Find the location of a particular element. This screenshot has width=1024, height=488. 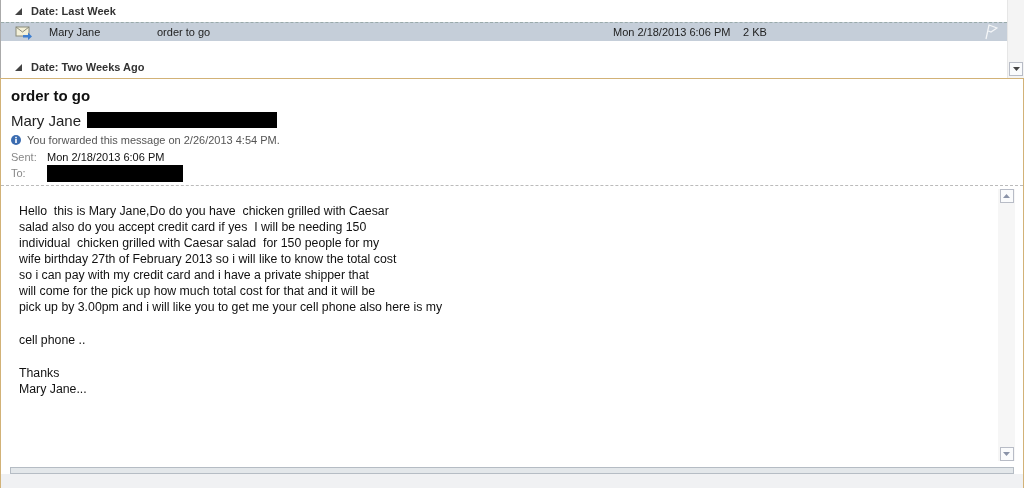

forwarded-notice: You forwarded this message on 2/26/2013 4:54 PM. is located at coordinates (153, 140).